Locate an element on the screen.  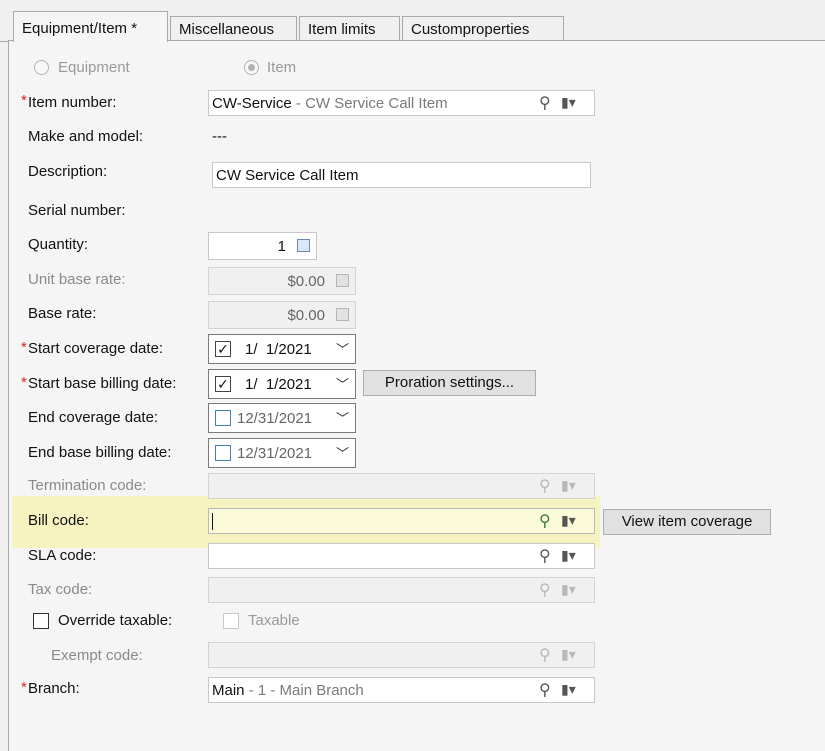
equipment-radio-label: Equipment is located at coordinates (94, 67).